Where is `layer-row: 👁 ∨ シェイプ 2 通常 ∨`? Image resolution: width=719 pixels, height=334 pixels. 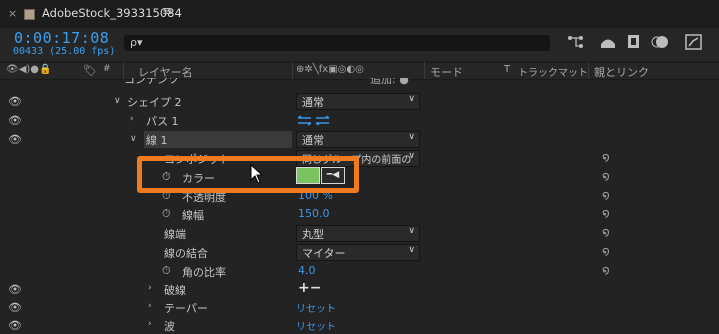
layer-row: 👁 ∨ シェイプ 2 通常 ∨ is located at coordinates (359, 101).